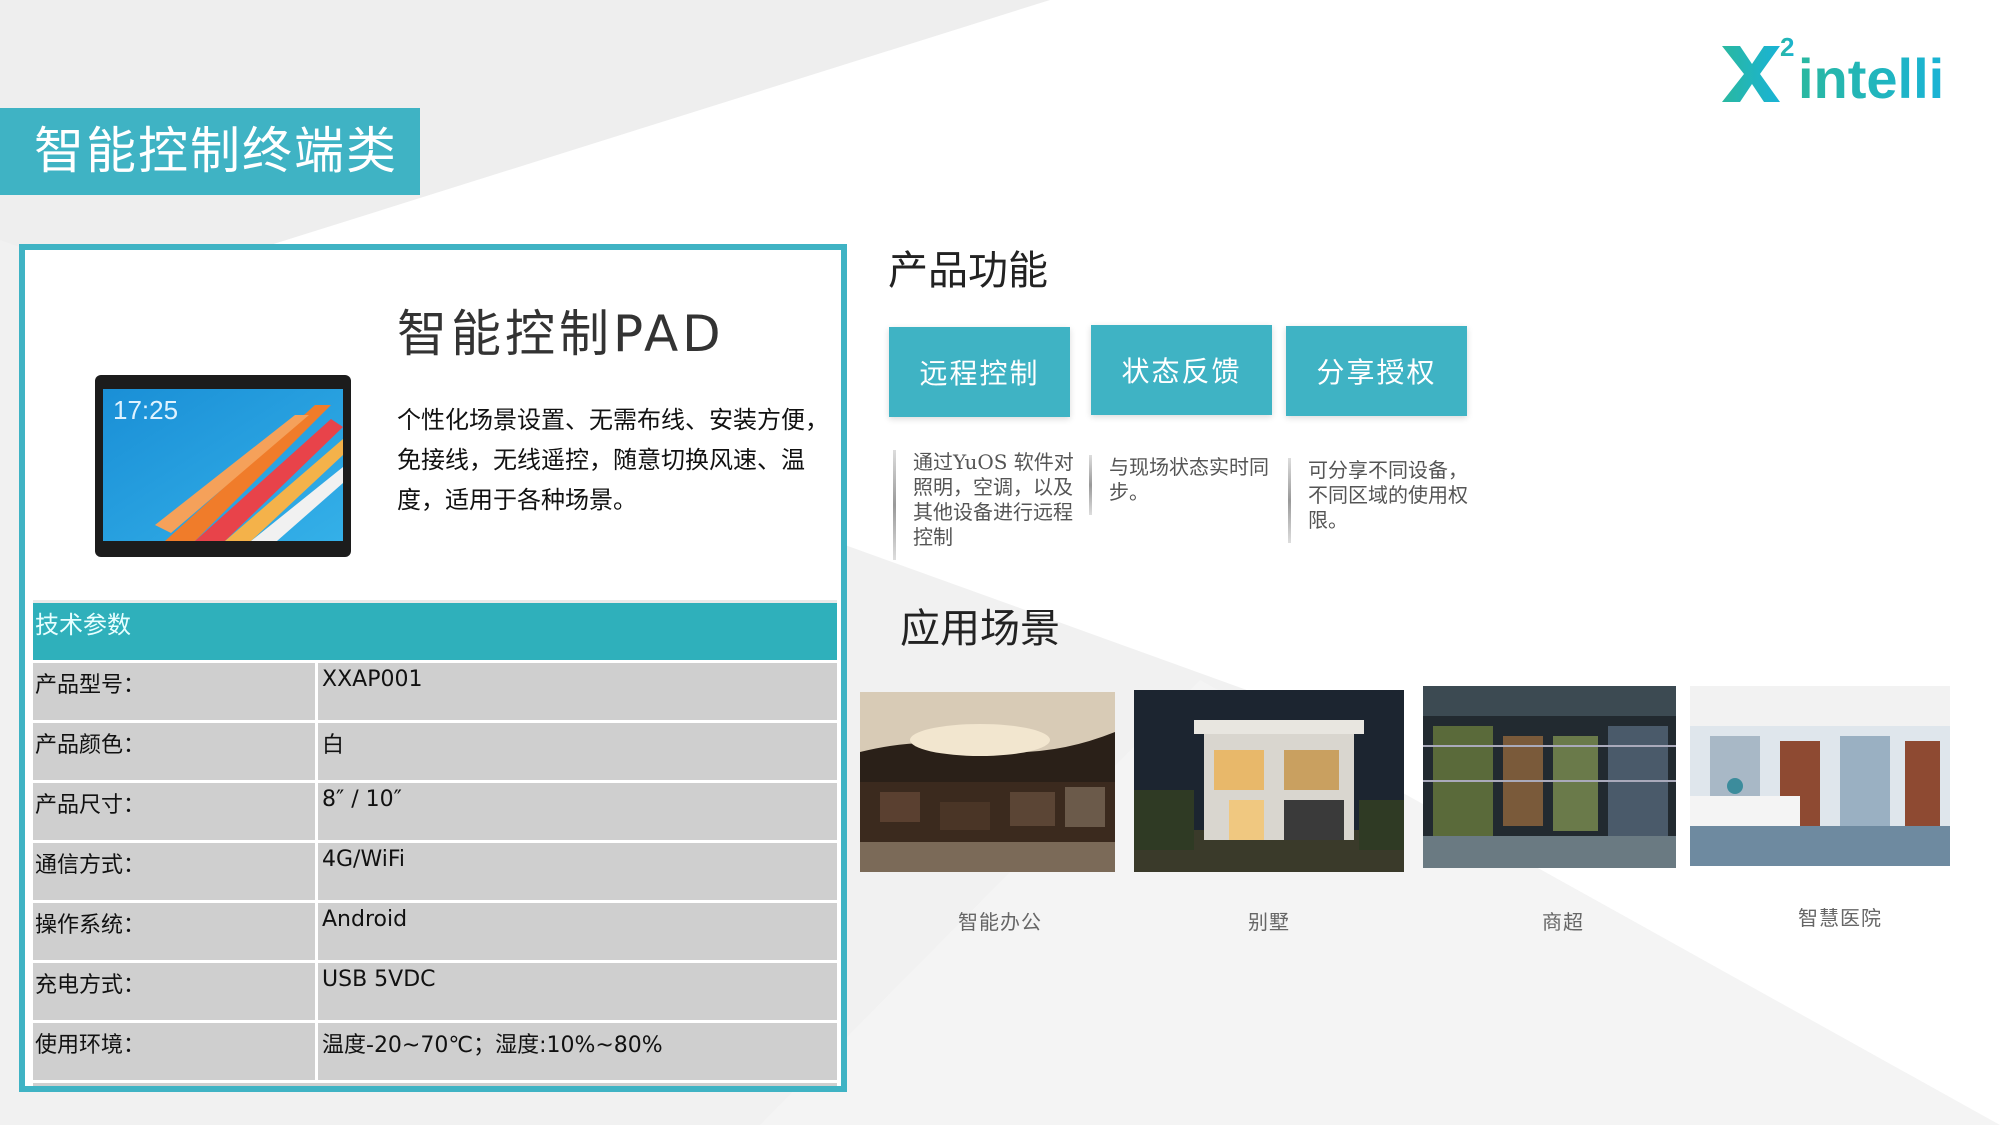 The width and height of the screenshot is (2000, 1125). Describe the element at coordinates (1563, 922) in the screenshot. I see `scene-supermarket-label: 商超` at that location.